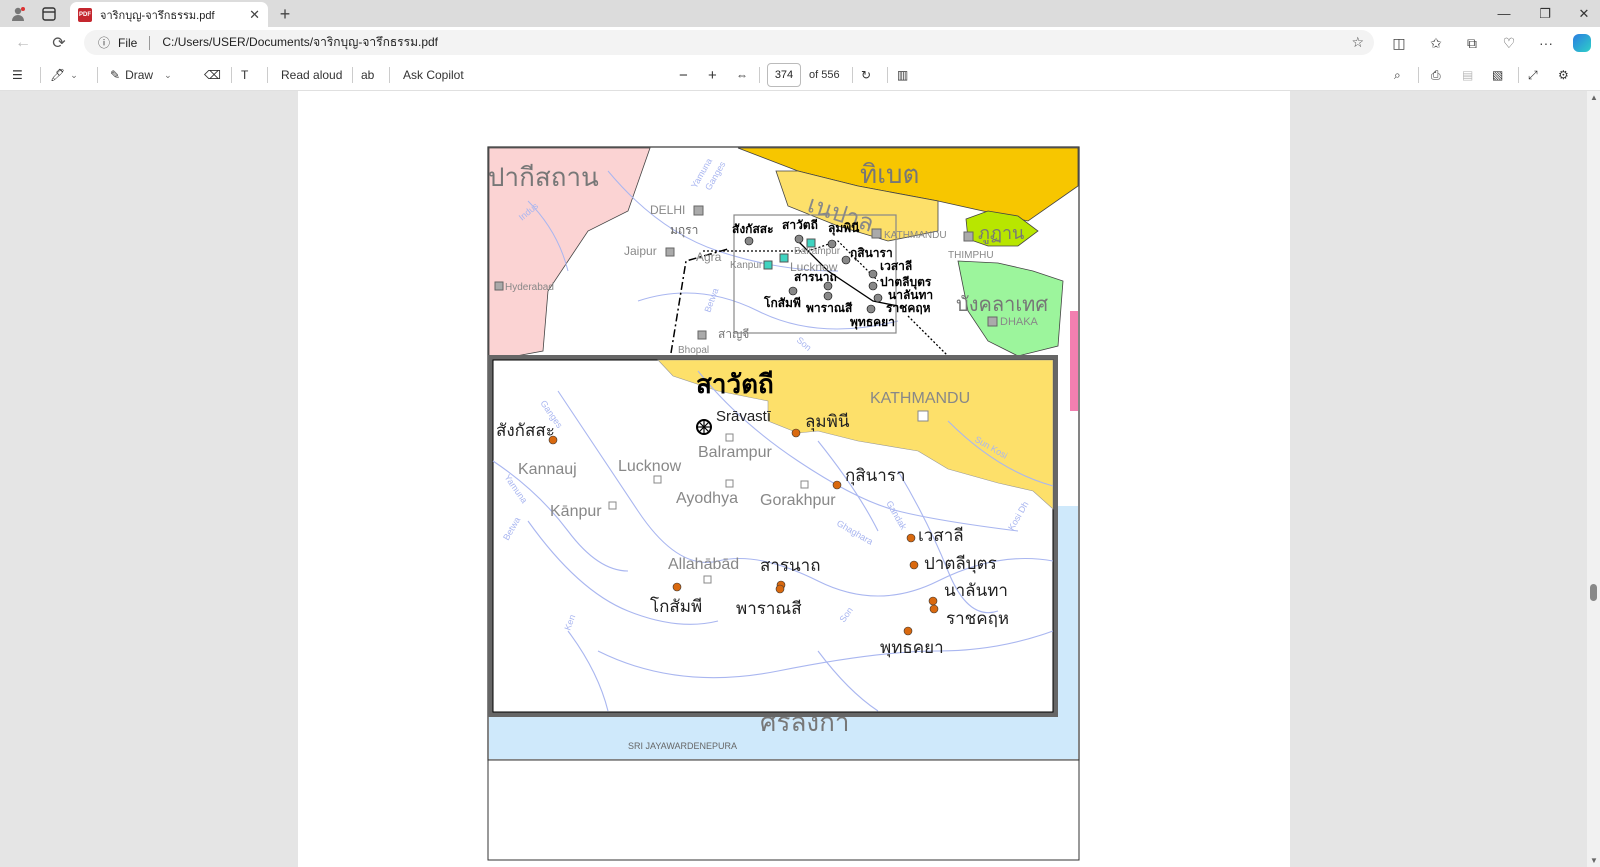  I want to click on close-tab-icon: ✕, so click(254, 15).